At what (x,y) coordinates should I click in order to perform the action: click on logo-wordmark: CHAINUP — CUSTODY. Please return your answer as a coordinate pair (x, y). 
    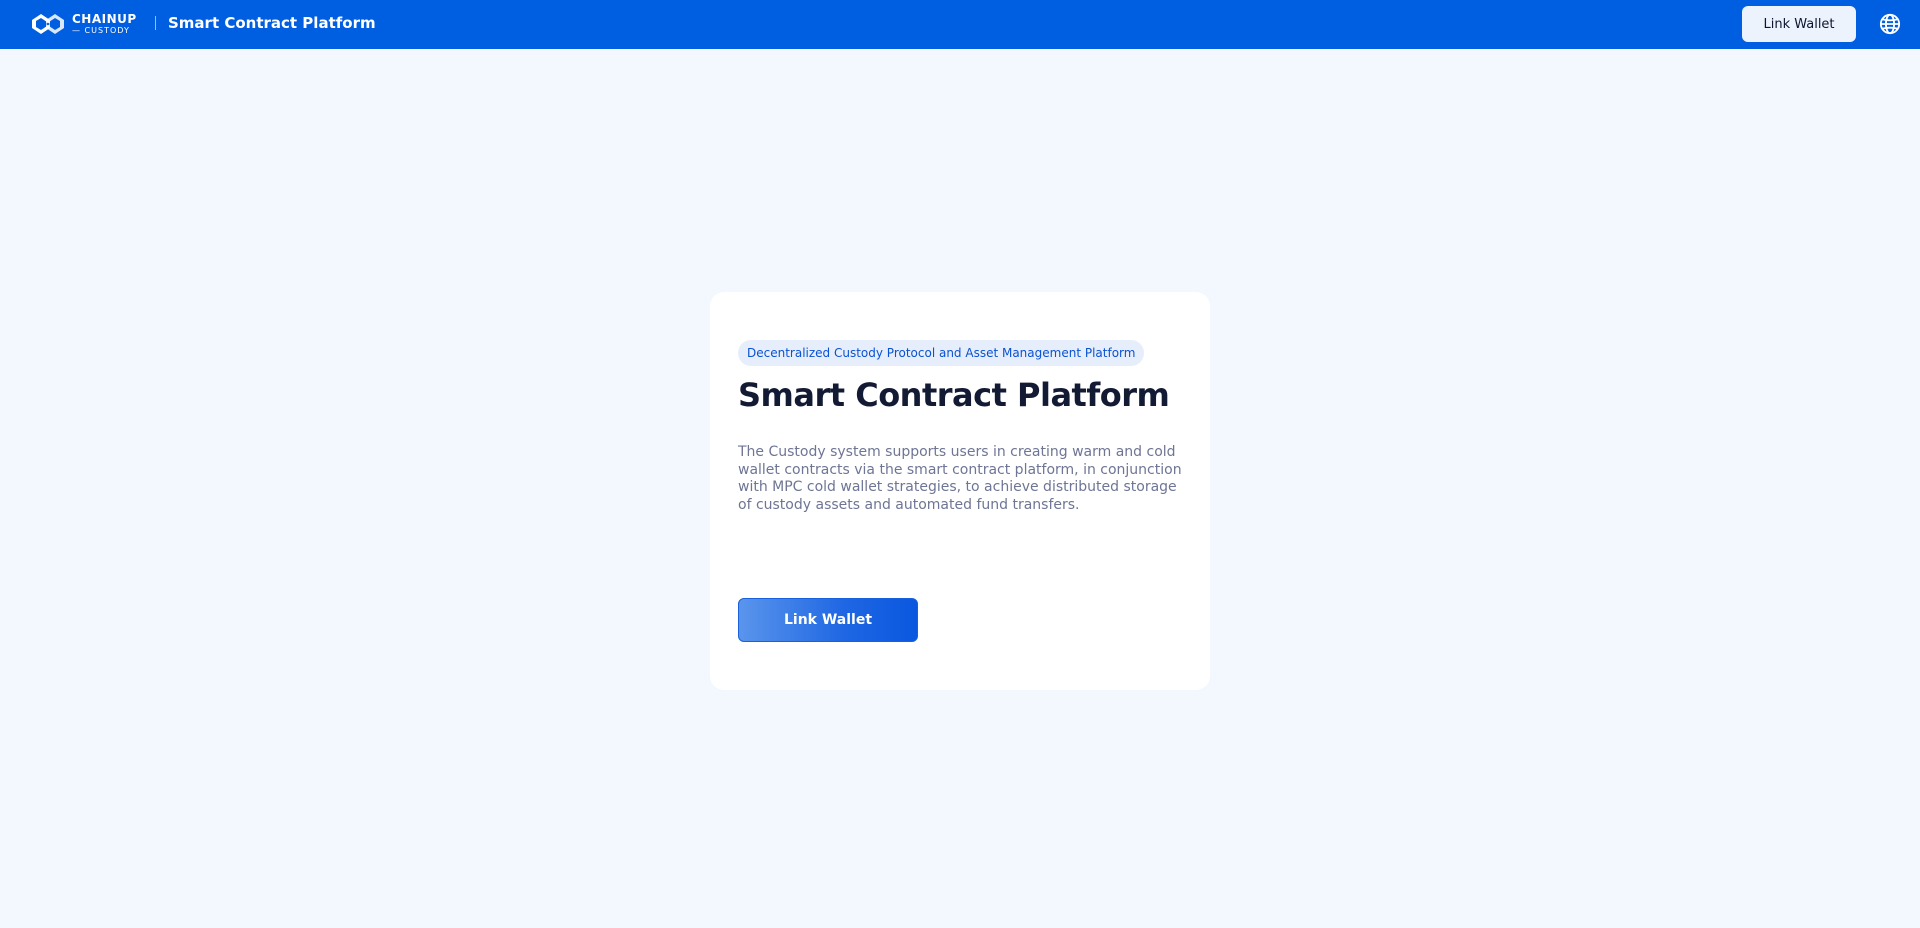
    Looking at the image, I should click on (104, 24).